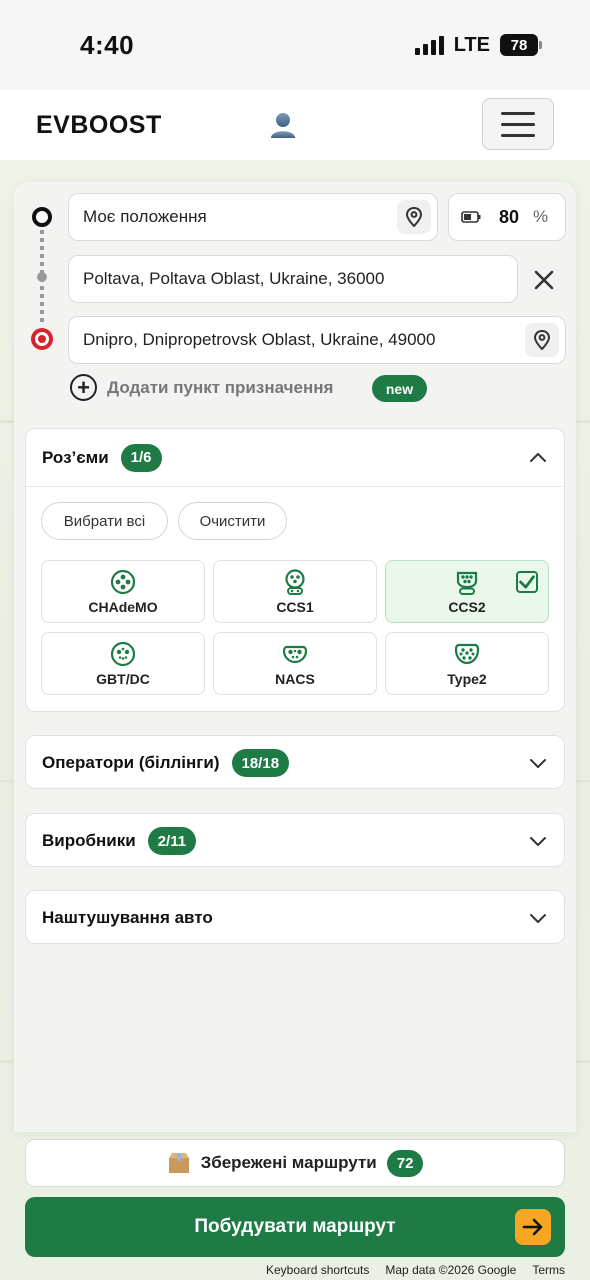  Describe the element at coordinates (548, 1270) in the screenshot. I see `terms-link: Terms` at that location.